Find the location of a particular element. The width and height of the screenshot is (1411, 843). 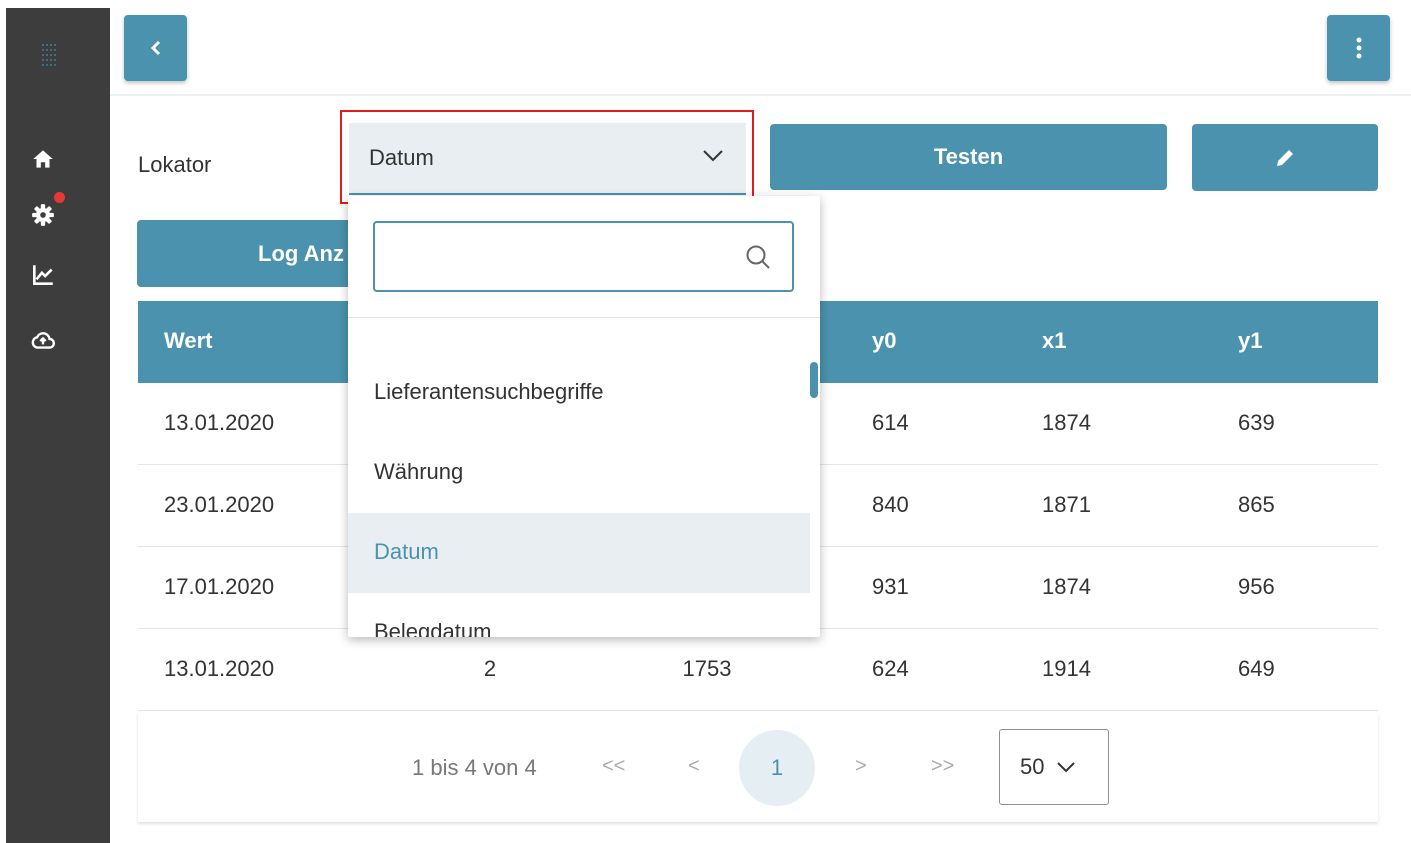

cell-y1: 649 is located at coordinates (1256, 668).